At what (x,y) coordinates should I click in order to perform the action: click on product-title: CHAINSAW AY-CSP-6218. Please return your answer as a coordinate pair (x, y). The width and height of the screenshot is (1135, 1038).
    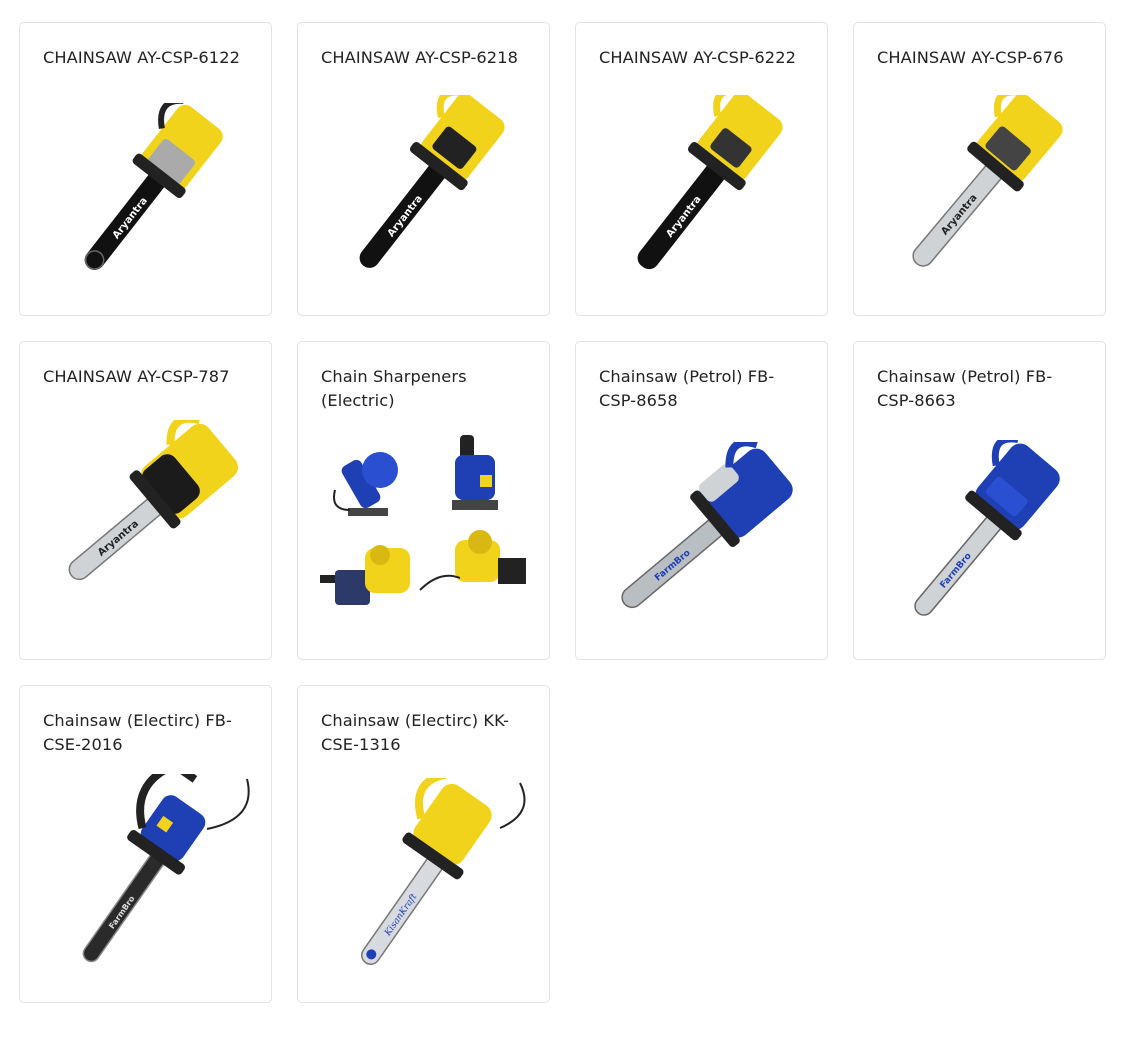
    Looking at the image, I should click on (419, 57).